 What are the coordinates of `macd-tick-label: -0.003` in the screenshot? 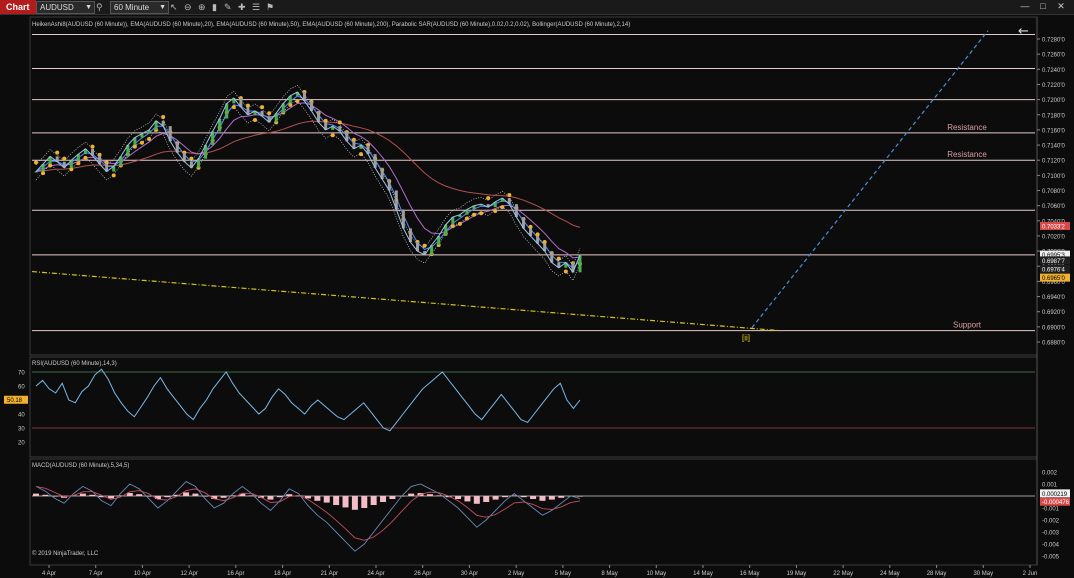 It's located at (1051, 534).